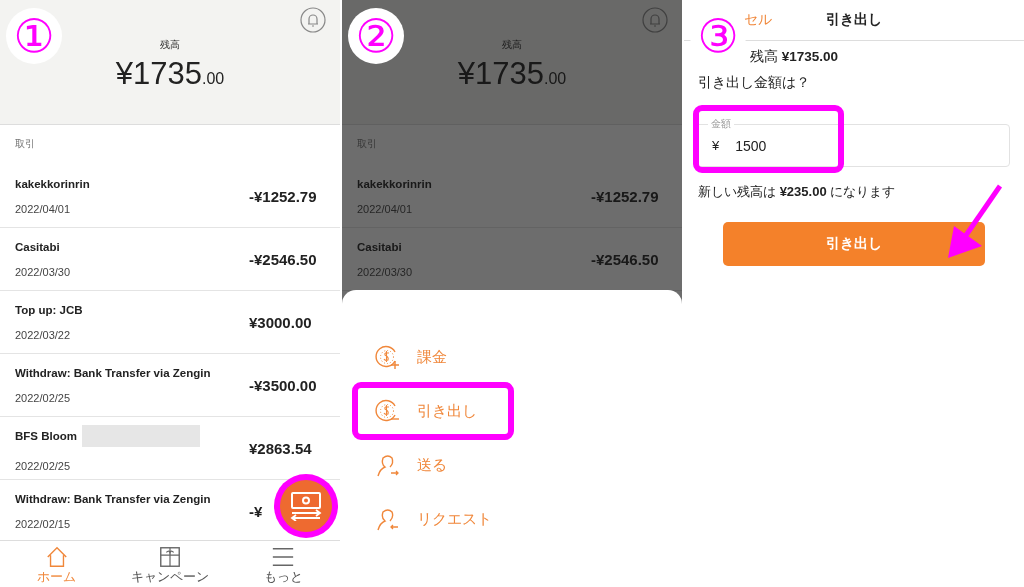  Describe the element at coordinates (280, 448) in the screenshot. I see `transaction-amount: ¥2863.54` at that location.